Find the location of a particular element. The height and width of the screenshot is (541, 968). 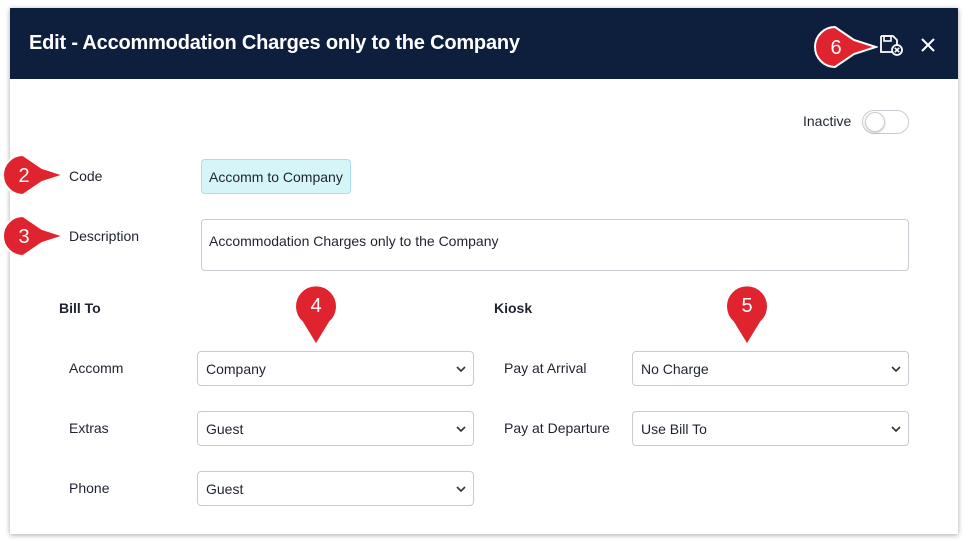

extras-select: Guest is located at coordinates (335, 428).